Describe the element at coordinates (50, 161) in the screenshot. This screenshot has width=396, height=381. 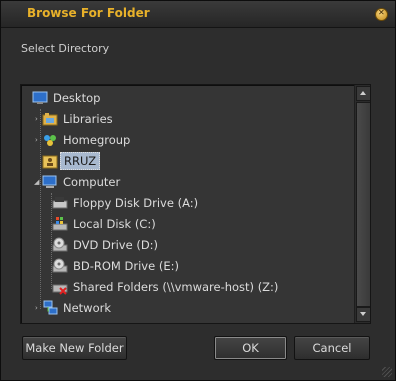
I see `user-folder-icon` at that location.